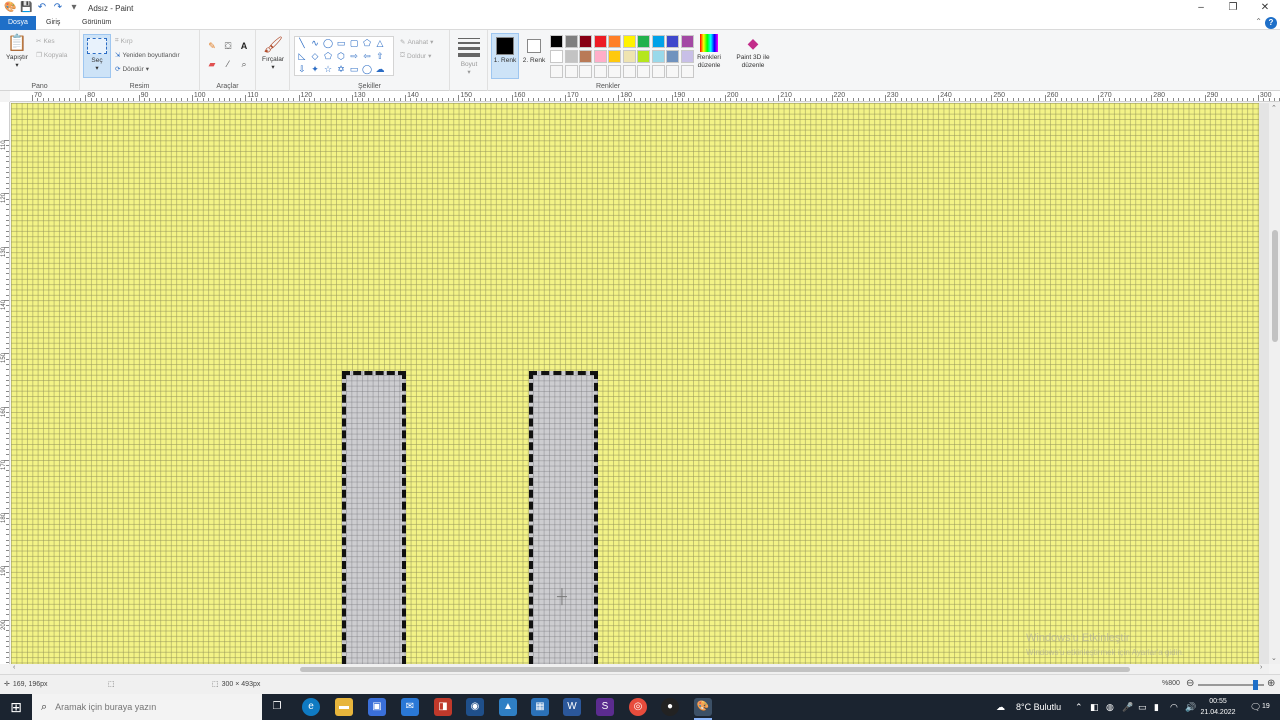  I want to click on brushes-button: 🖌 Fırçalar ▾, so click(273, 53).